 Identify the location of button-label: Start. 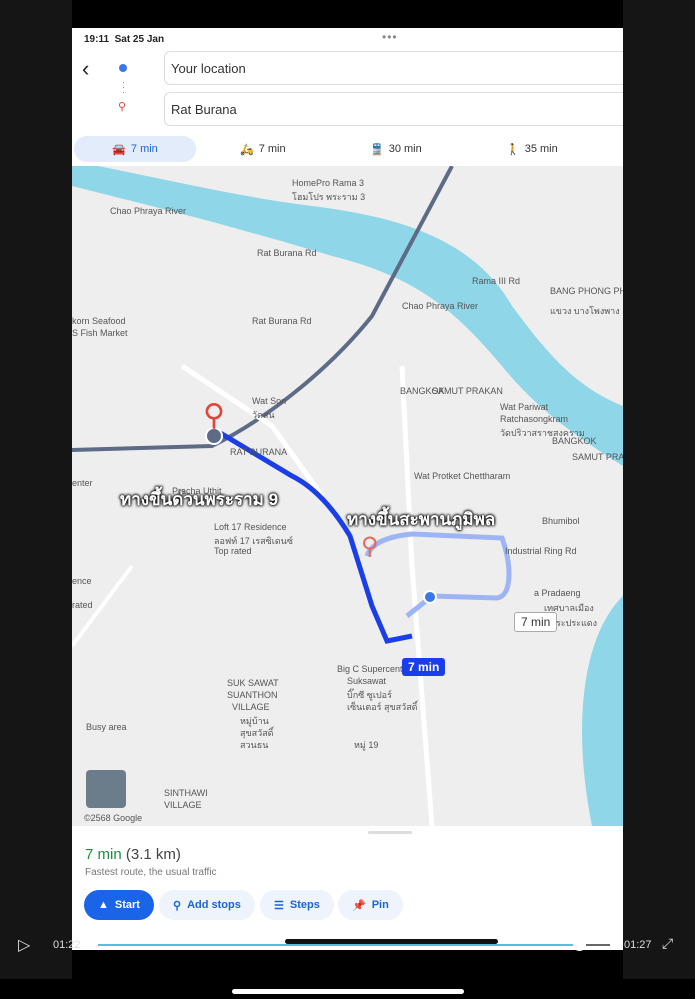
(127, 905).